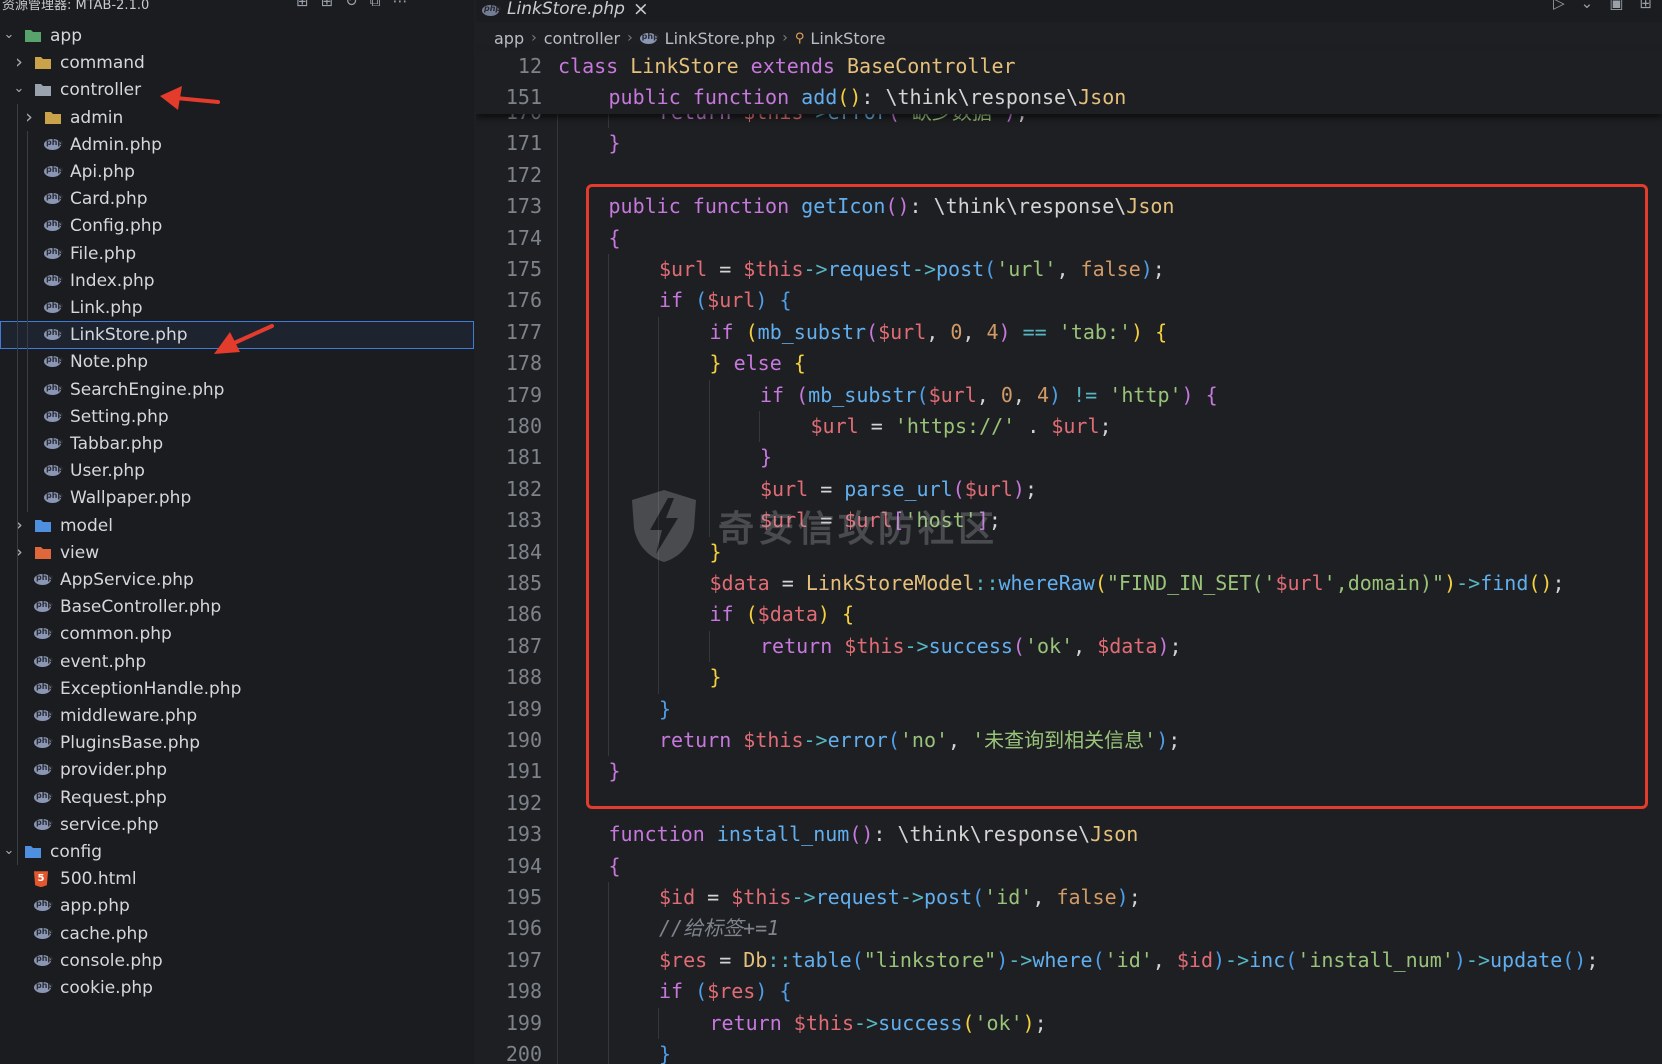 This screenshot has height=1064, width=1662. What do you see at coordinates (237, 825) in the screenshot?
I see `tree-item-service-php: service.php` at bounding box center [237, 825].